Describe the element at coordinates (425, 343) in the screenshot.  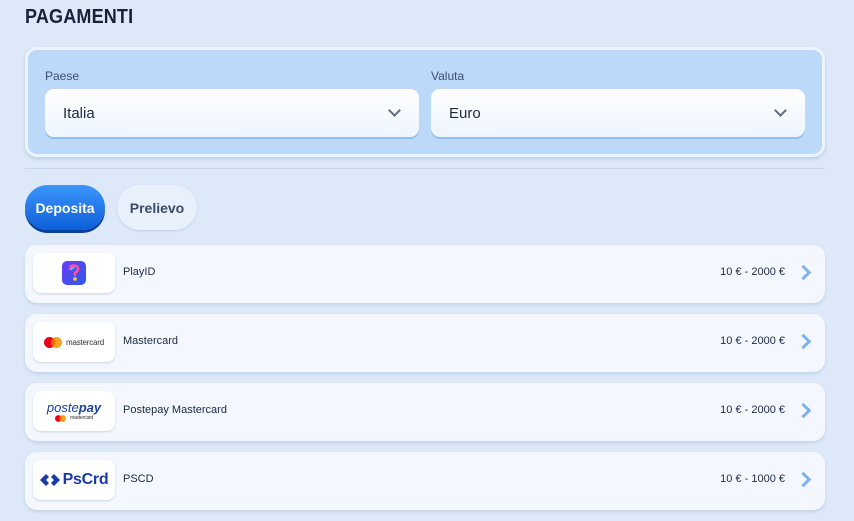
I see `payment-method-mastercard: mastercard Mastercard 10 € - 2000 €` at that location.